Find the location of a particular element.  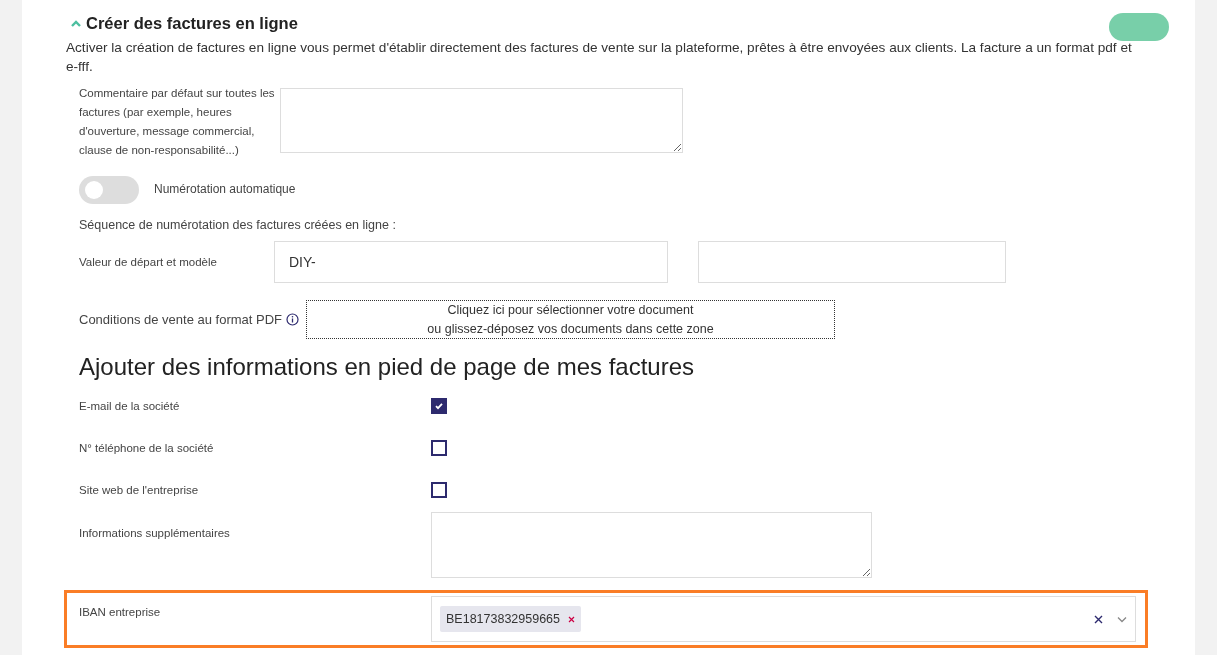

comment-field is located at coordinates (481, 120).